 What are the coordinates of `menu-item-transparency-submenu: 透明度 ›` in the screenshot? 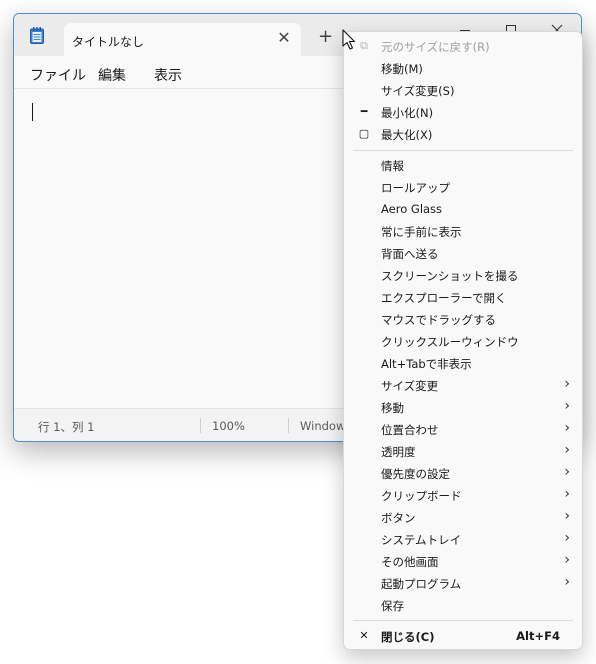 It's located at (463, 451).